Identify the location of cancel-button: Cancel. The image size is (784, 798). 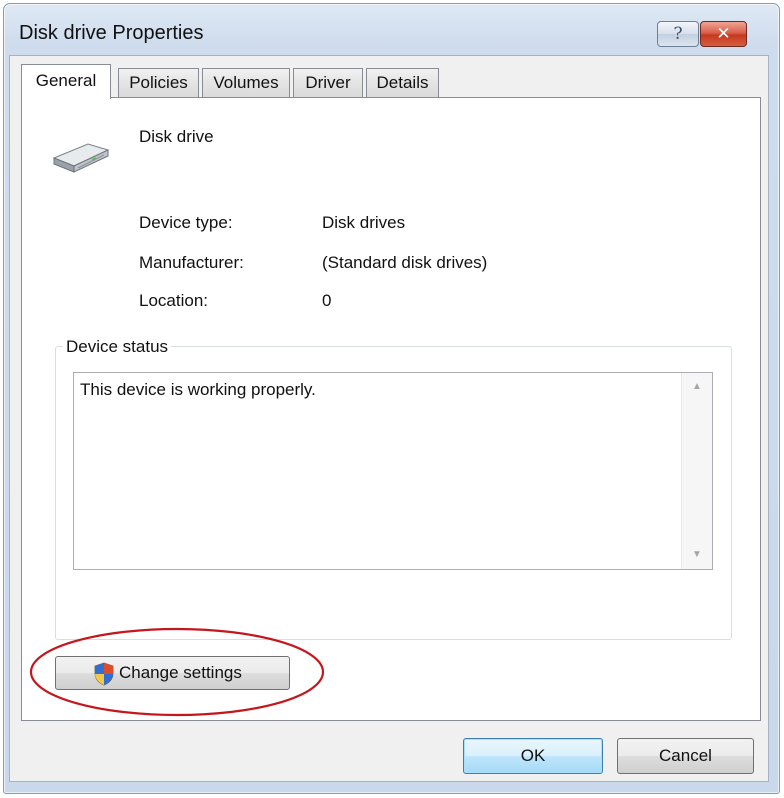
(685, 756).